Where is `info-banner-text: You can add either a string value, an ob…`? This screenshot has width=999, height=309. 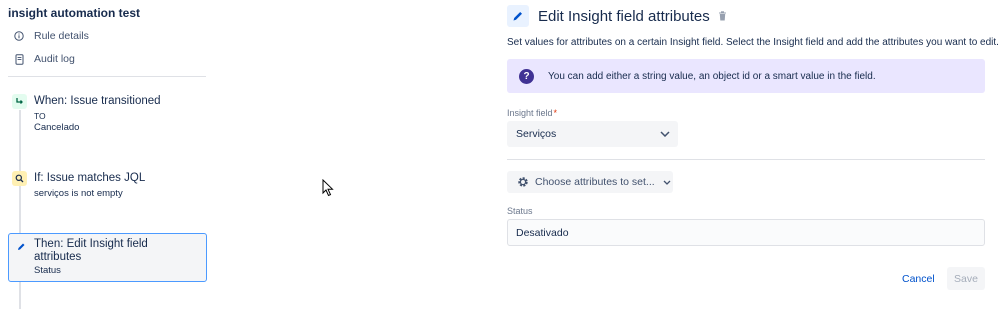
info-banner-text: You can add either a string value, an ob… is located at coordinates (712, 76).